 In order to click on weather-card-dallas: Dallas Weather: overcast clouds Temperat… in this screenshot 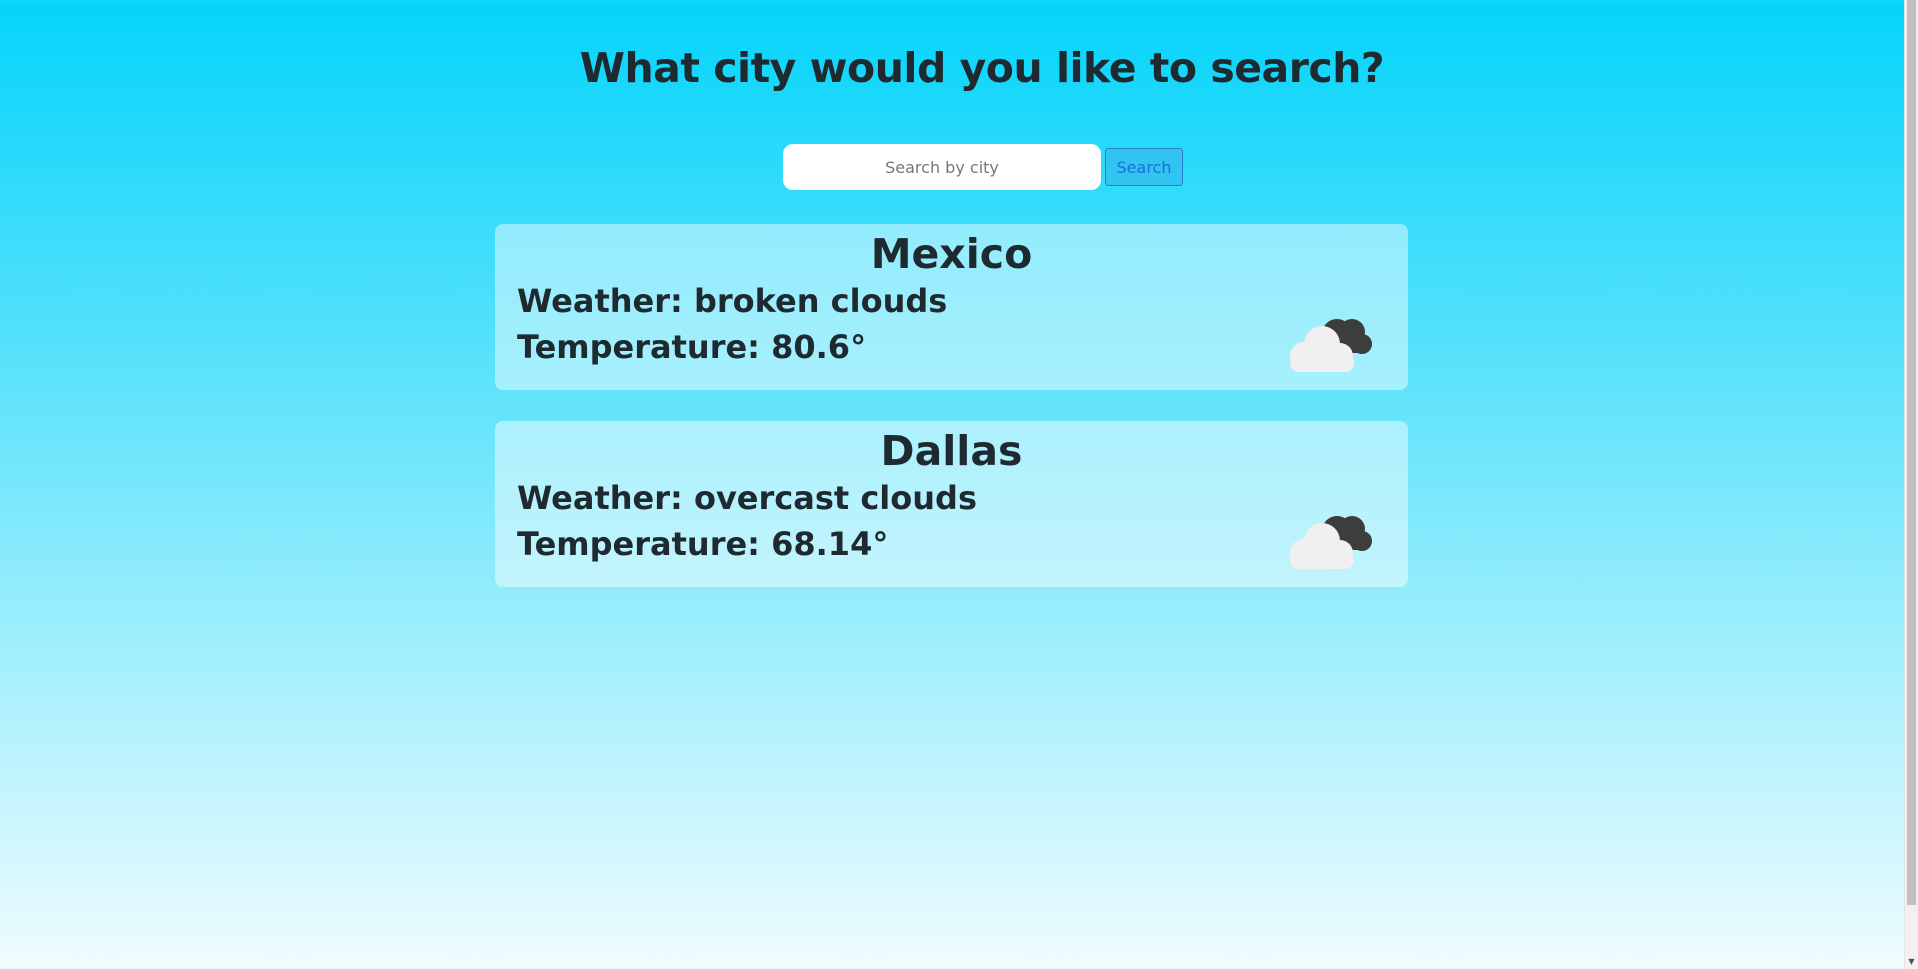, I will do `click(951, 504)`.